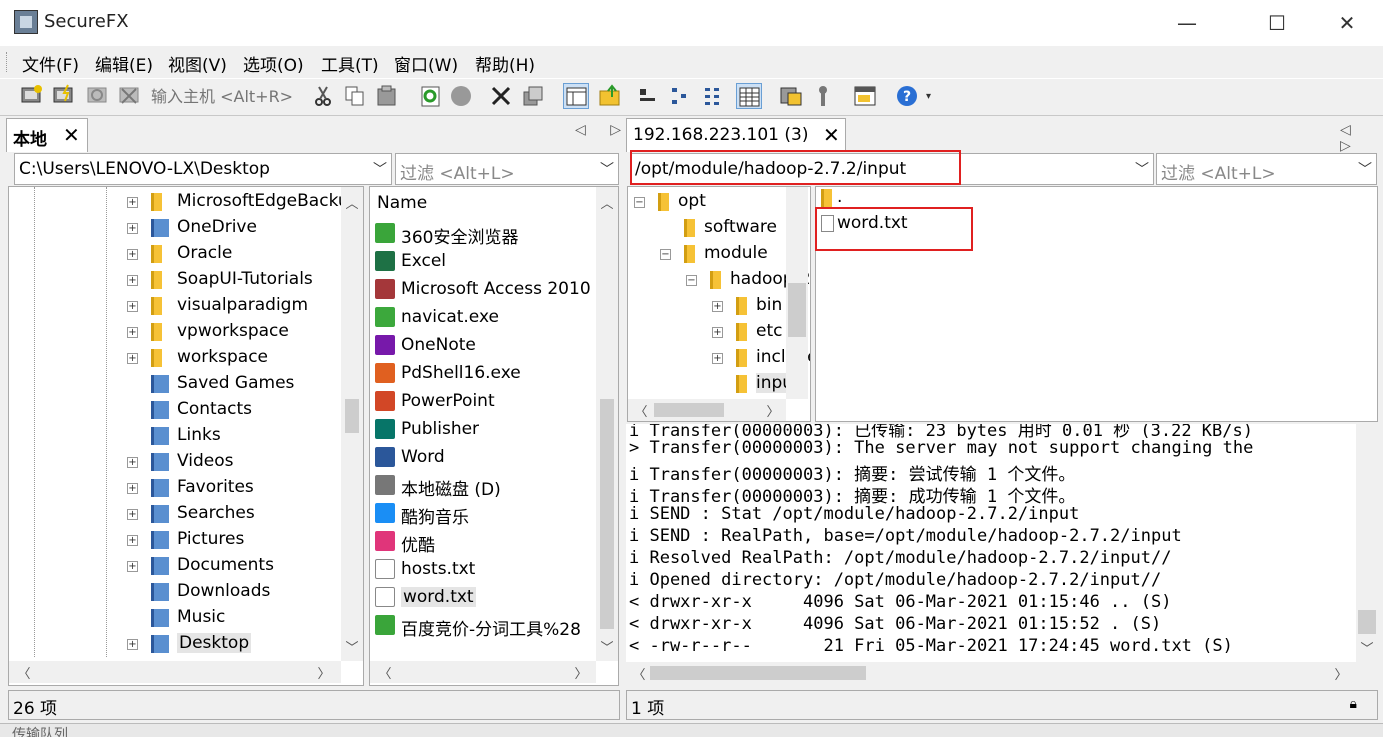 This screenshot has width=1383, height=737. I want to click on list-item: 酷狗音乐, so click(484, 514).